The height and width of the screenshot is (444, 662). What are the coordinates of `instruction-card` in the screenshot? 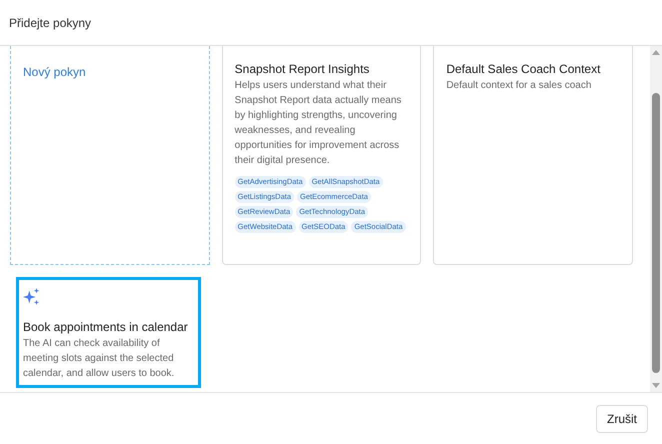 It's located at (322, 155).